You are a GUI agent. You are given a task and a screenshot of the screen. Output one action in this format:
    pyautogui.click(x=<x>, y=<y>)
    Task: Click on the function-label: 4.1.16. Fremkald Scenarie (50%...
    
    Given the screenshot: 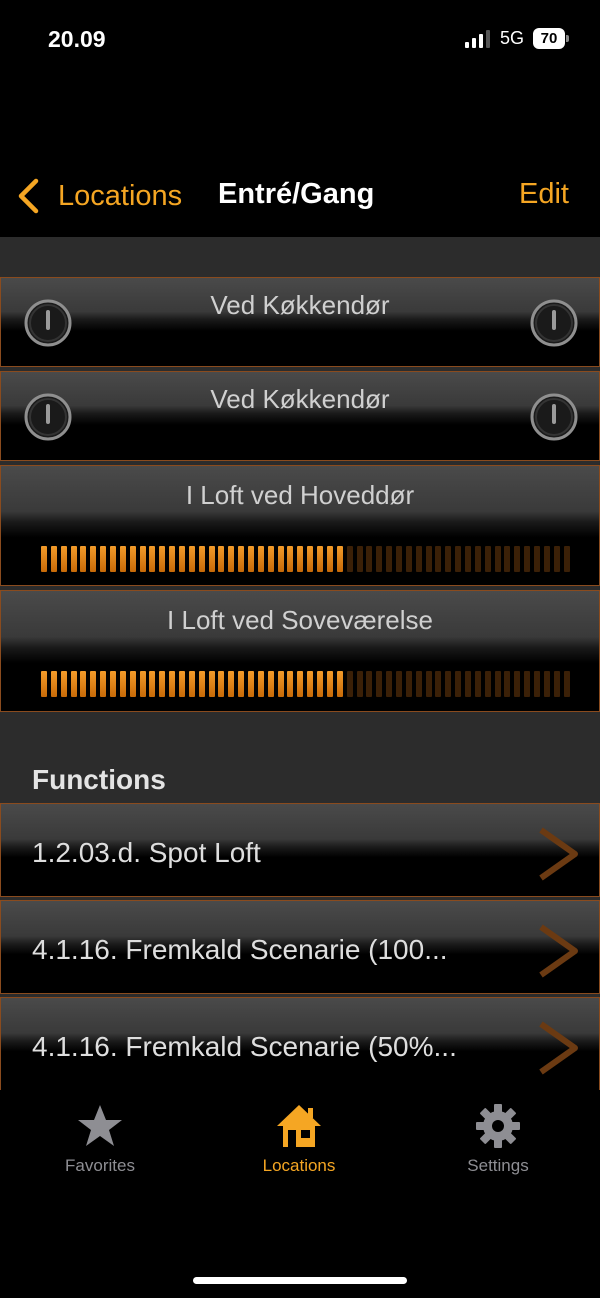 What is the action you would take?
    pyautogui.click(x=244, y=1046)
    